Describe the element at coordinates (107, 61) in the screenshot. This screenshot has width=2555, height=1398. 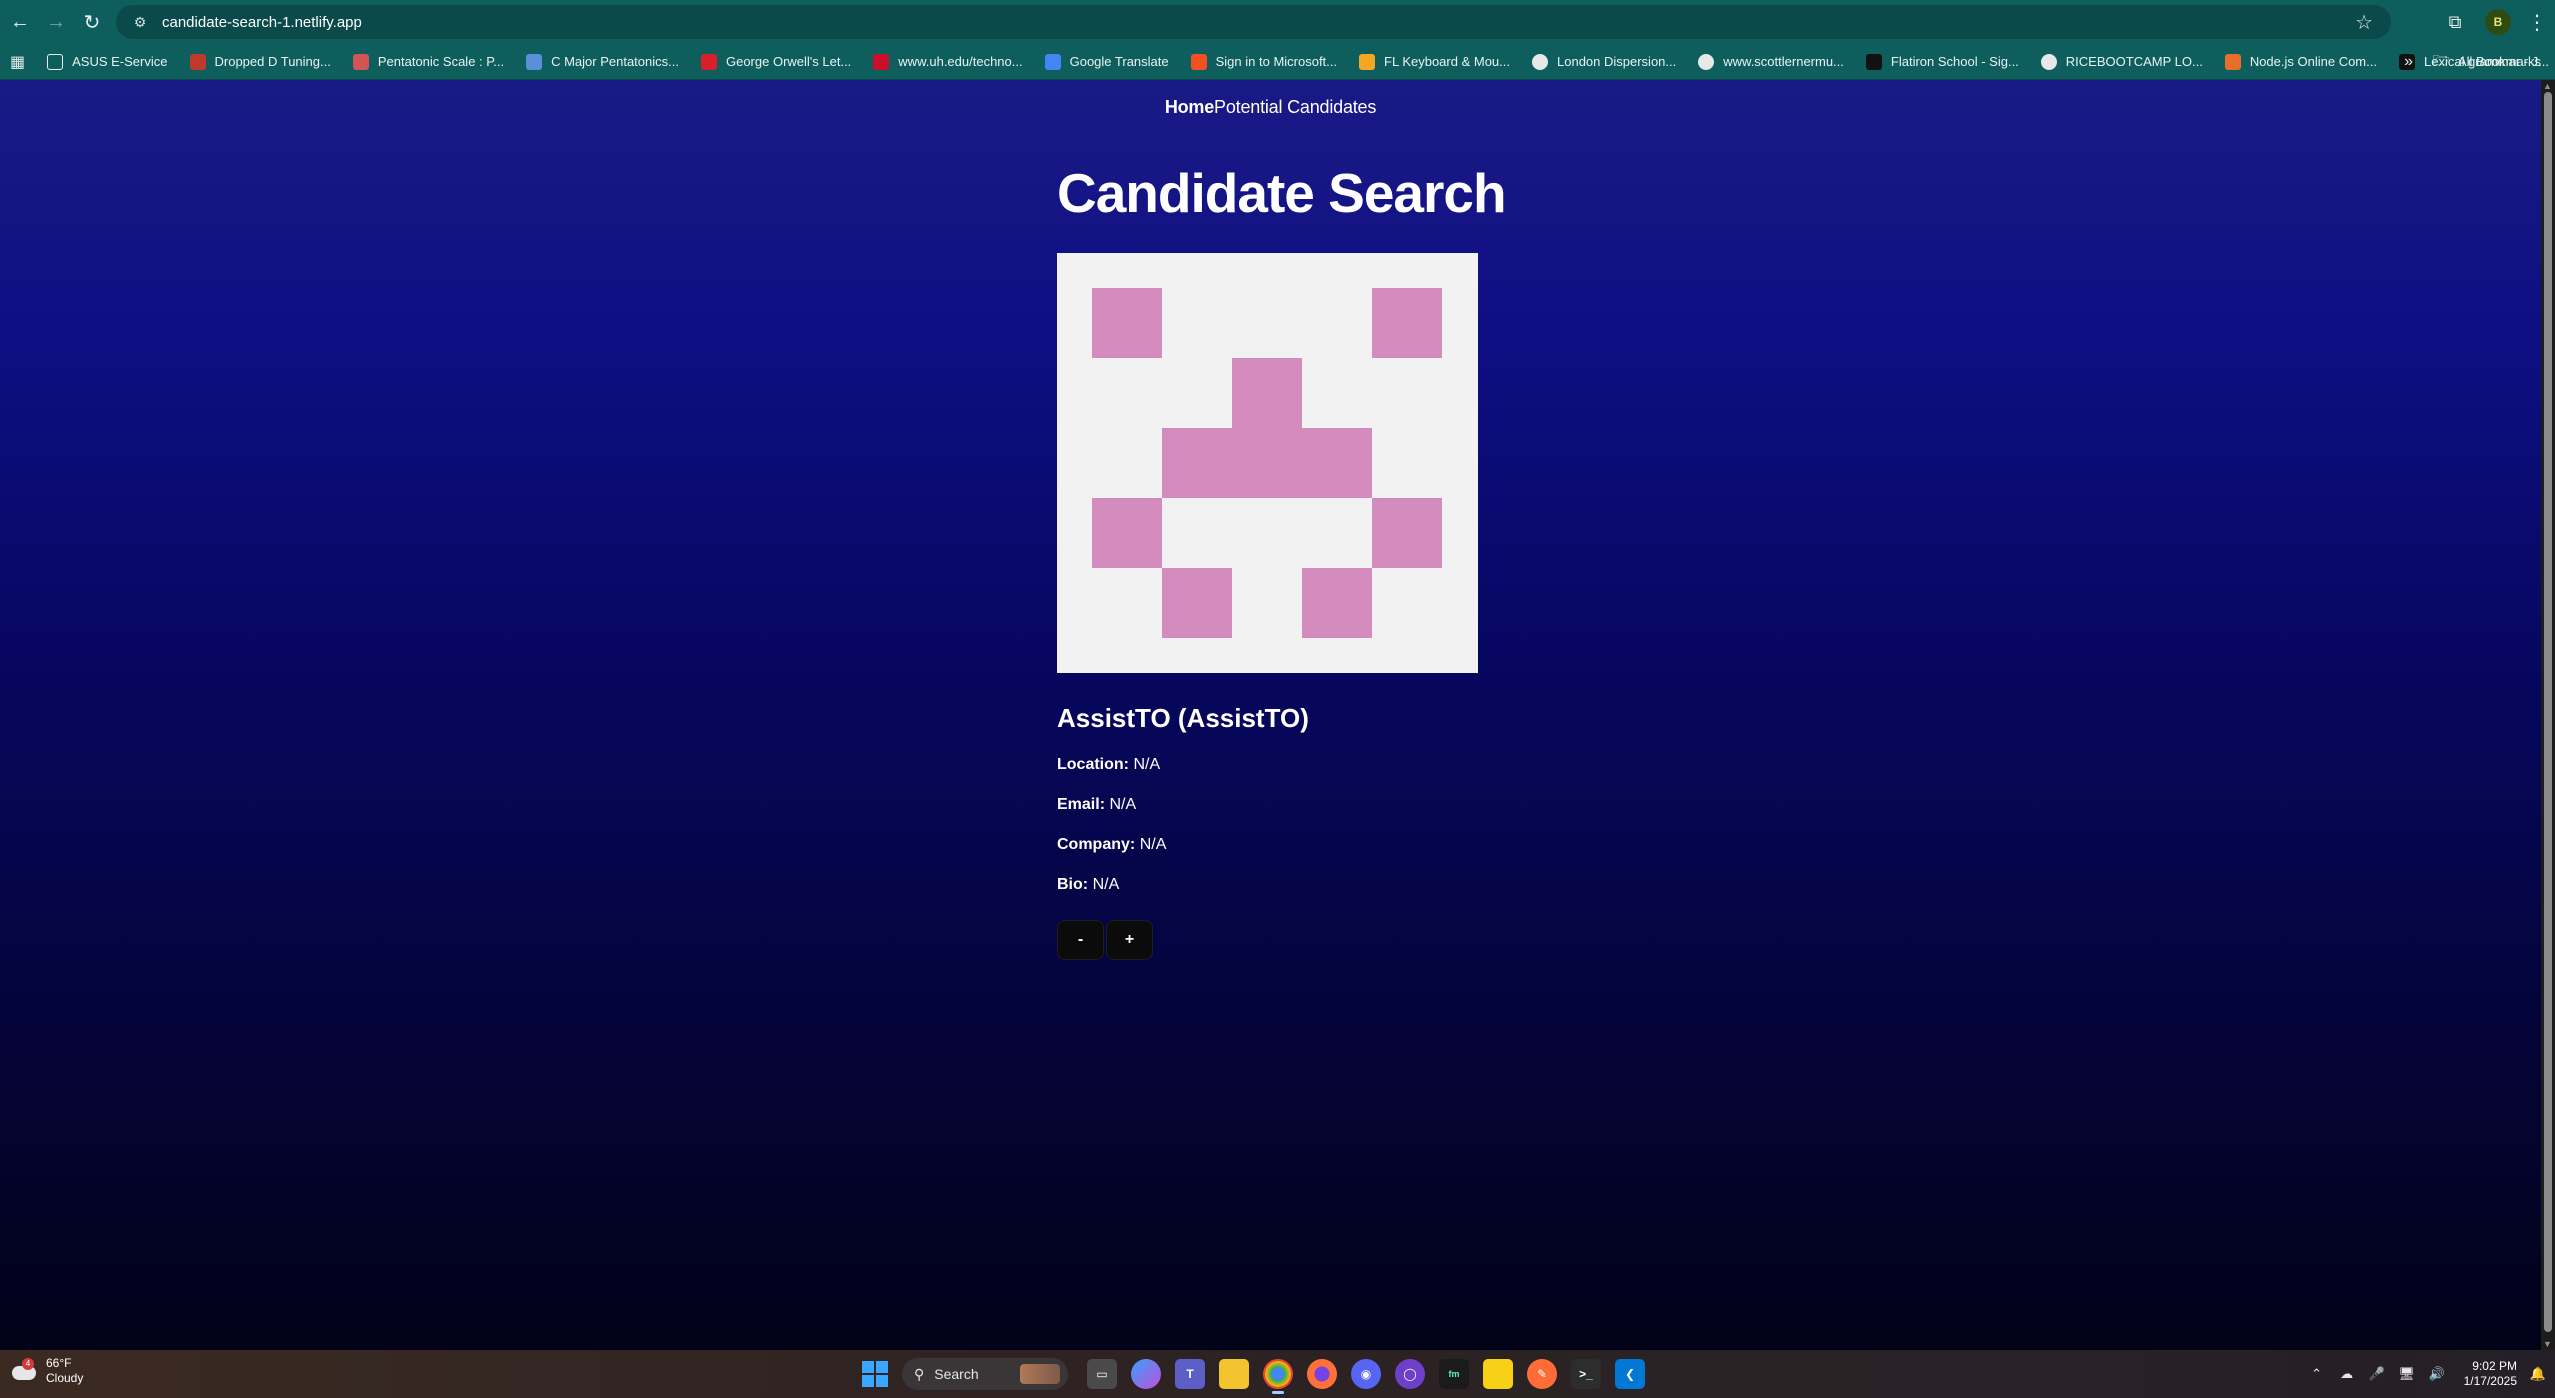
I see `bookmark-item: ASUS E-Service` at that location.